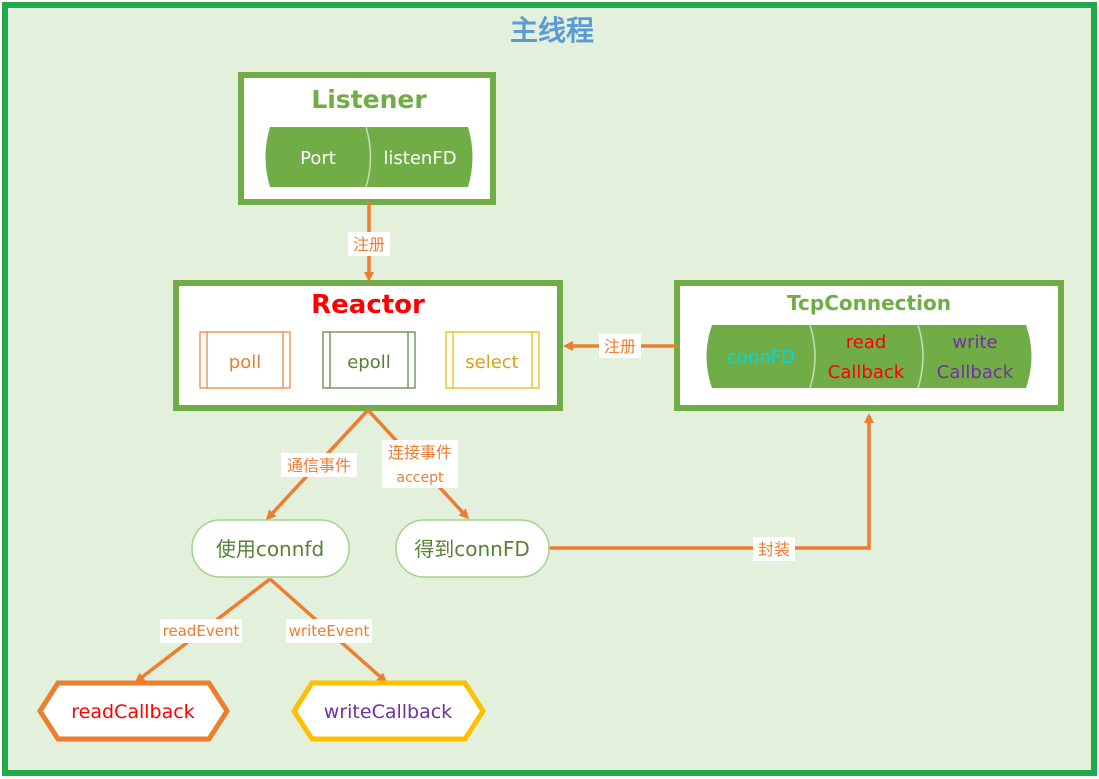 The width and height of the screenshot is (1099, 779). I want to click on svg-text: poll, so click(245, 362).